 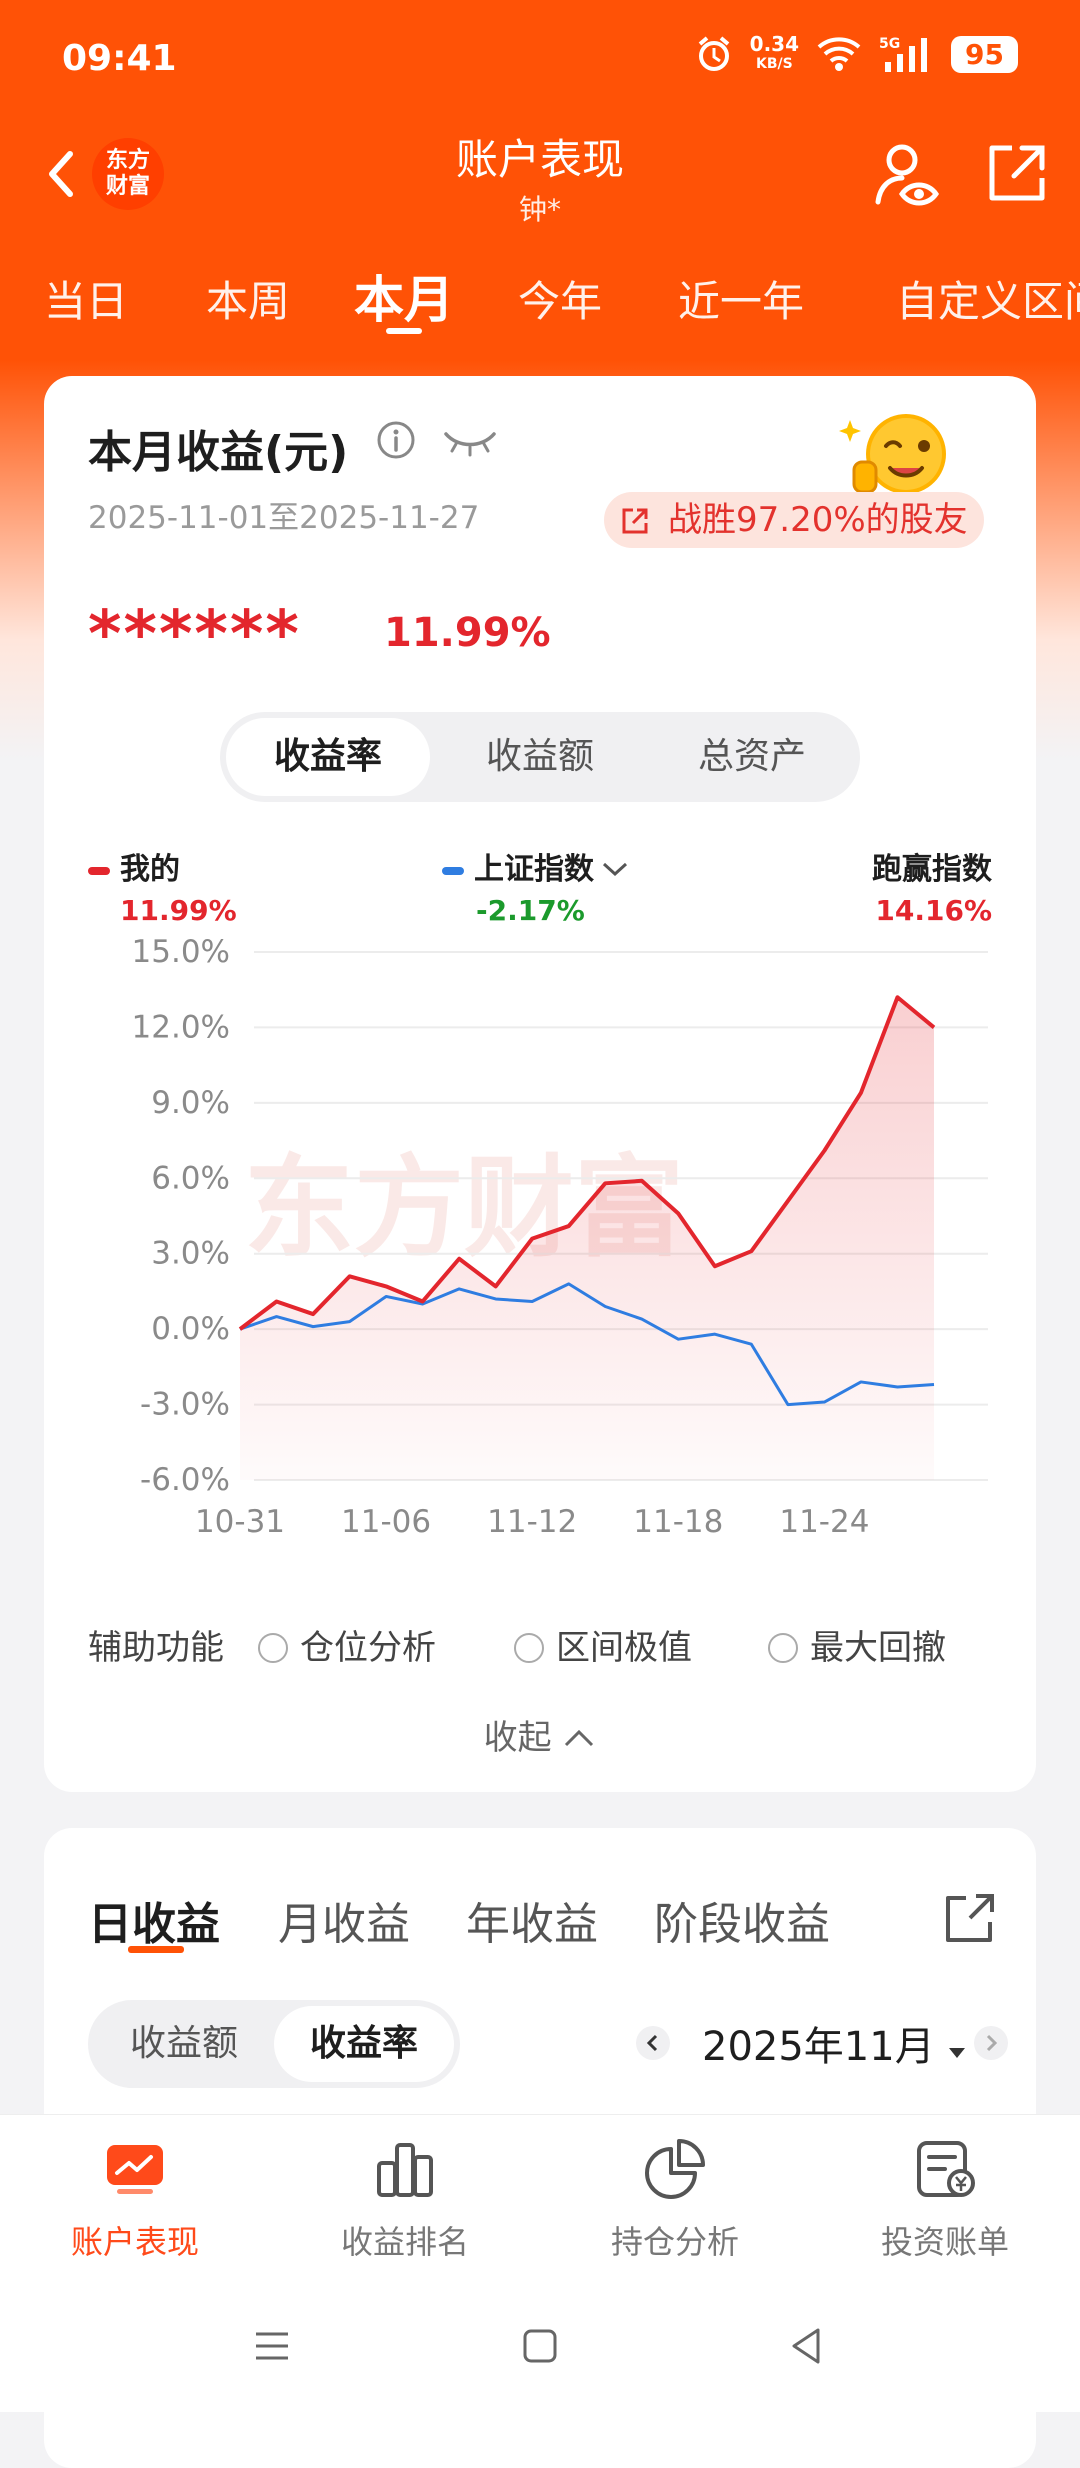 What do you see at coordinates (1017, 173) in the screenshot?
I see `share-icon` at bounding box center [1017, 173].